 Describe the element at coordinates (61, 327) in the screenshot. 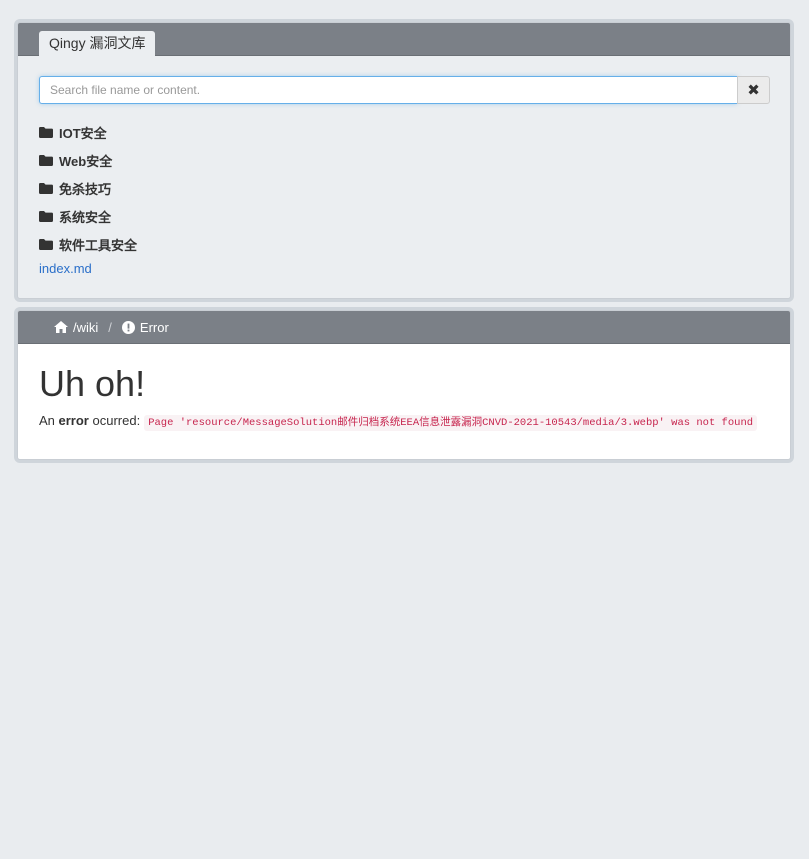

I see `home-icon` at that location.